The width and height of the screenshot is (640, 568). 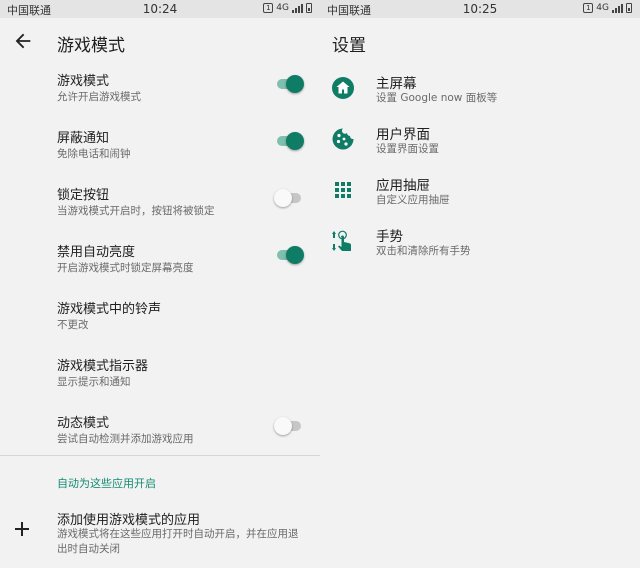 What do you see at coordinates (23, 41) in the screenshot?
I see `back-arrow-icon` at bounding box center [23, 41].